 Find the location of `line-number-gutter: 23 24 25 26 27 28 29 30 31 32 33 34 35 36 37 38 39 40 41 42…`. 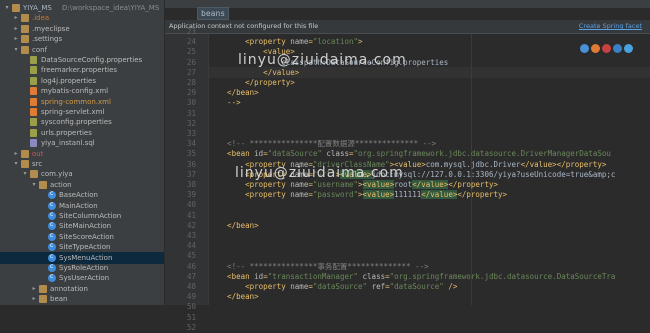

line-number-gutter: 23 24 25 26 27 28 29 30 31 32 33 34 35 36 37 38 39 40 41 42… is located at coordinates (187, 179).